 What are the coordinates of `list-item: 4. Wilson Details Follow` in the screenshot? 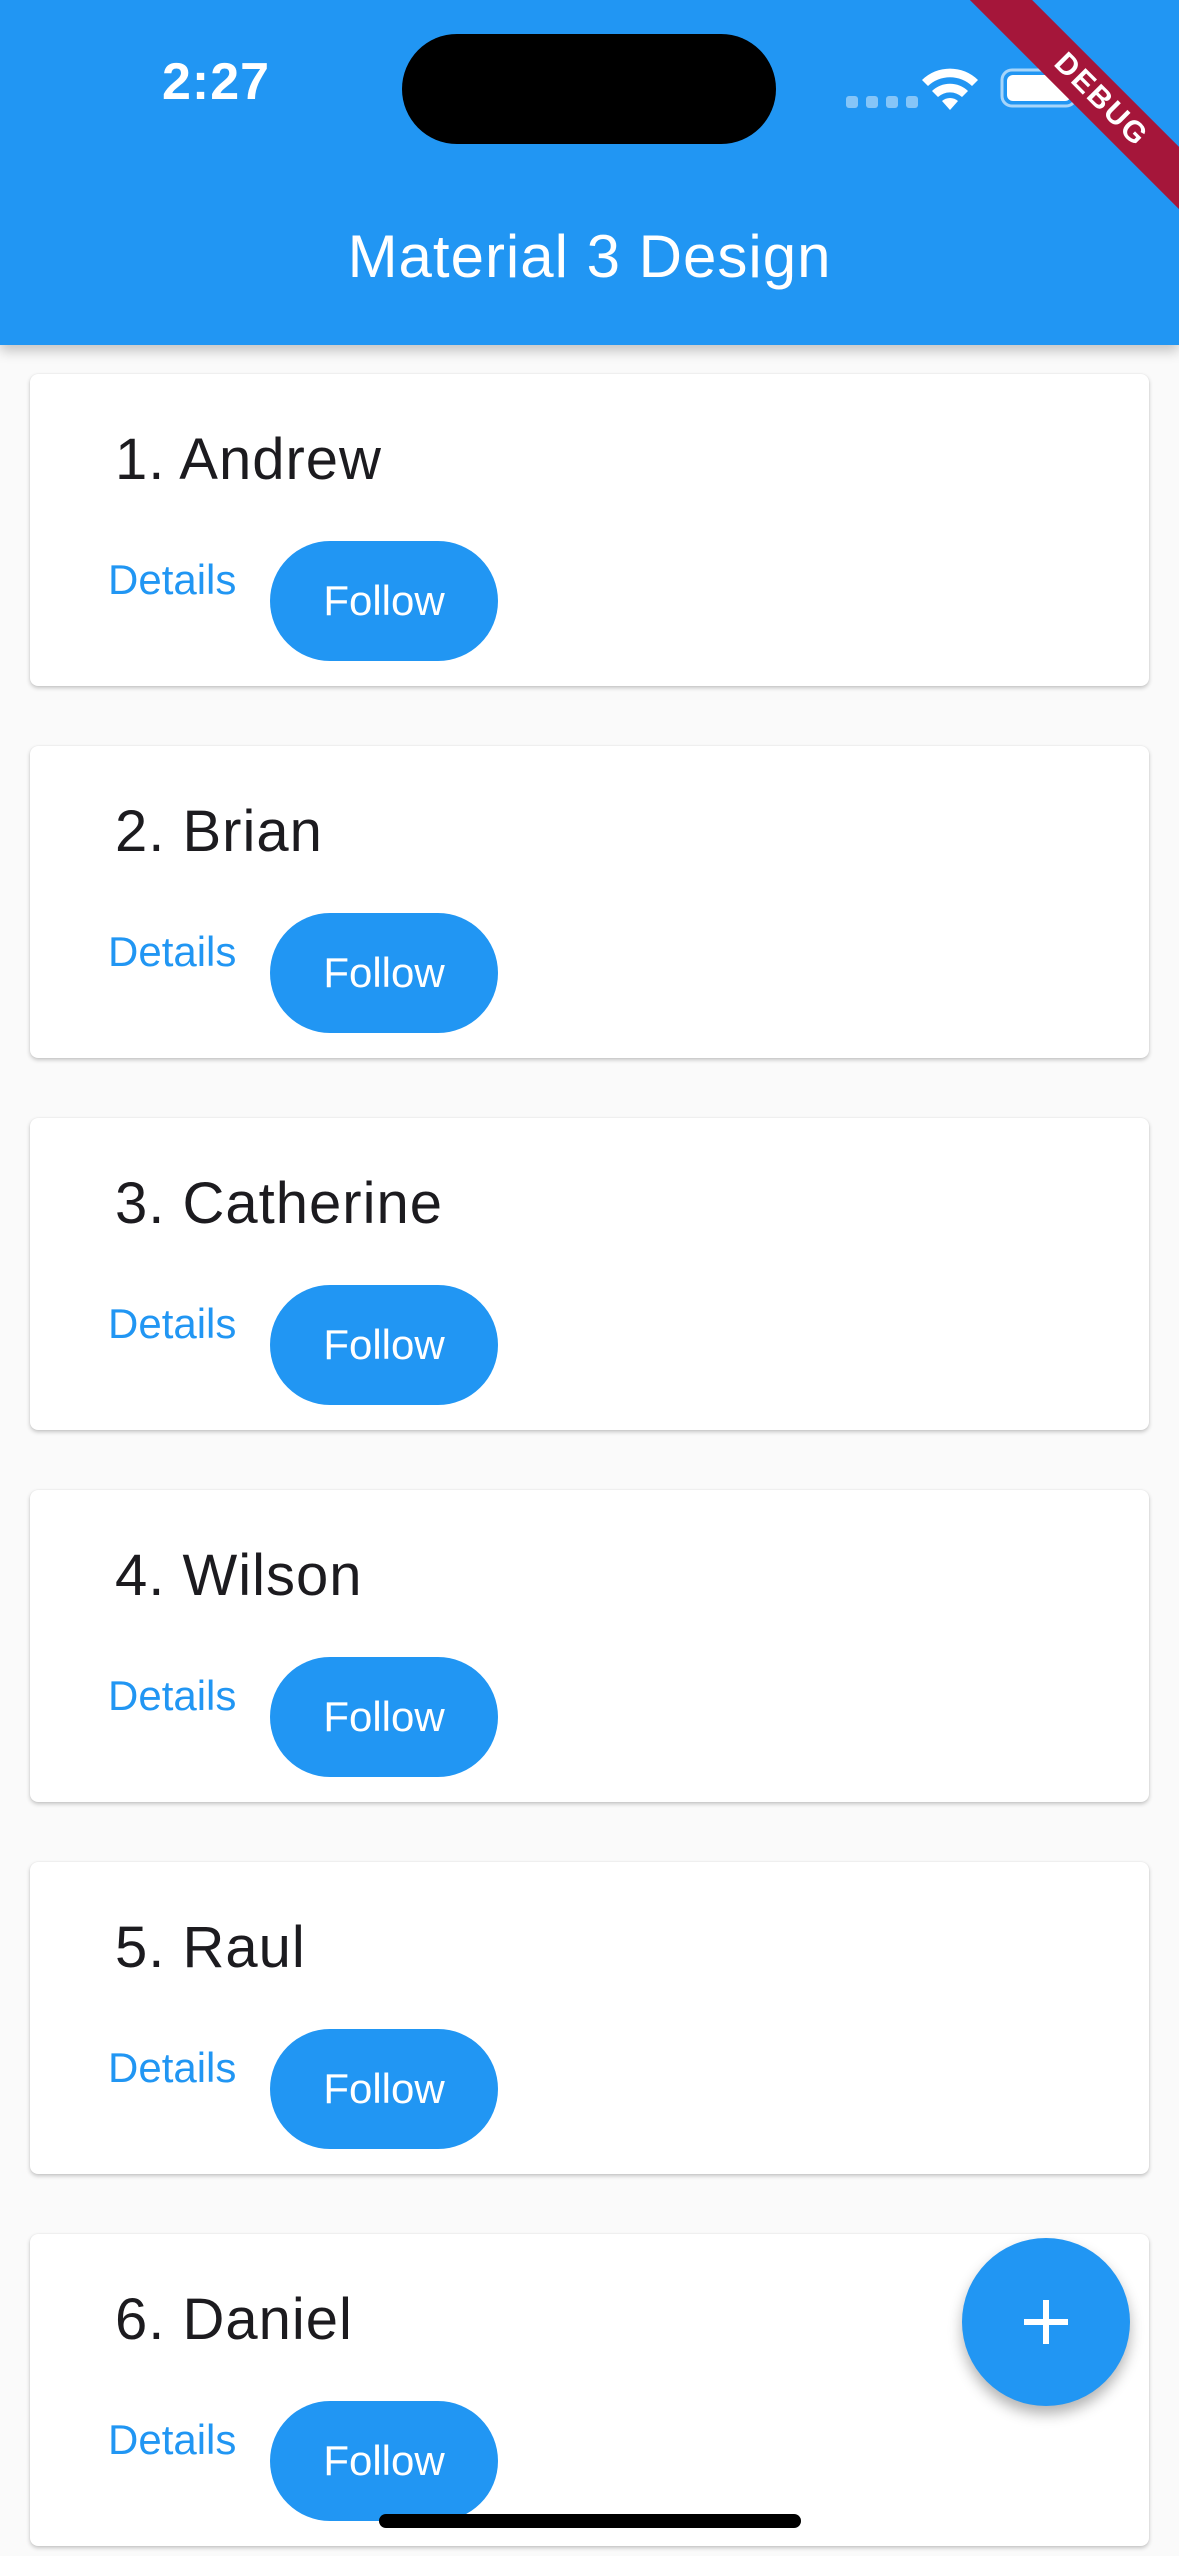 It's located at (589, 1646).